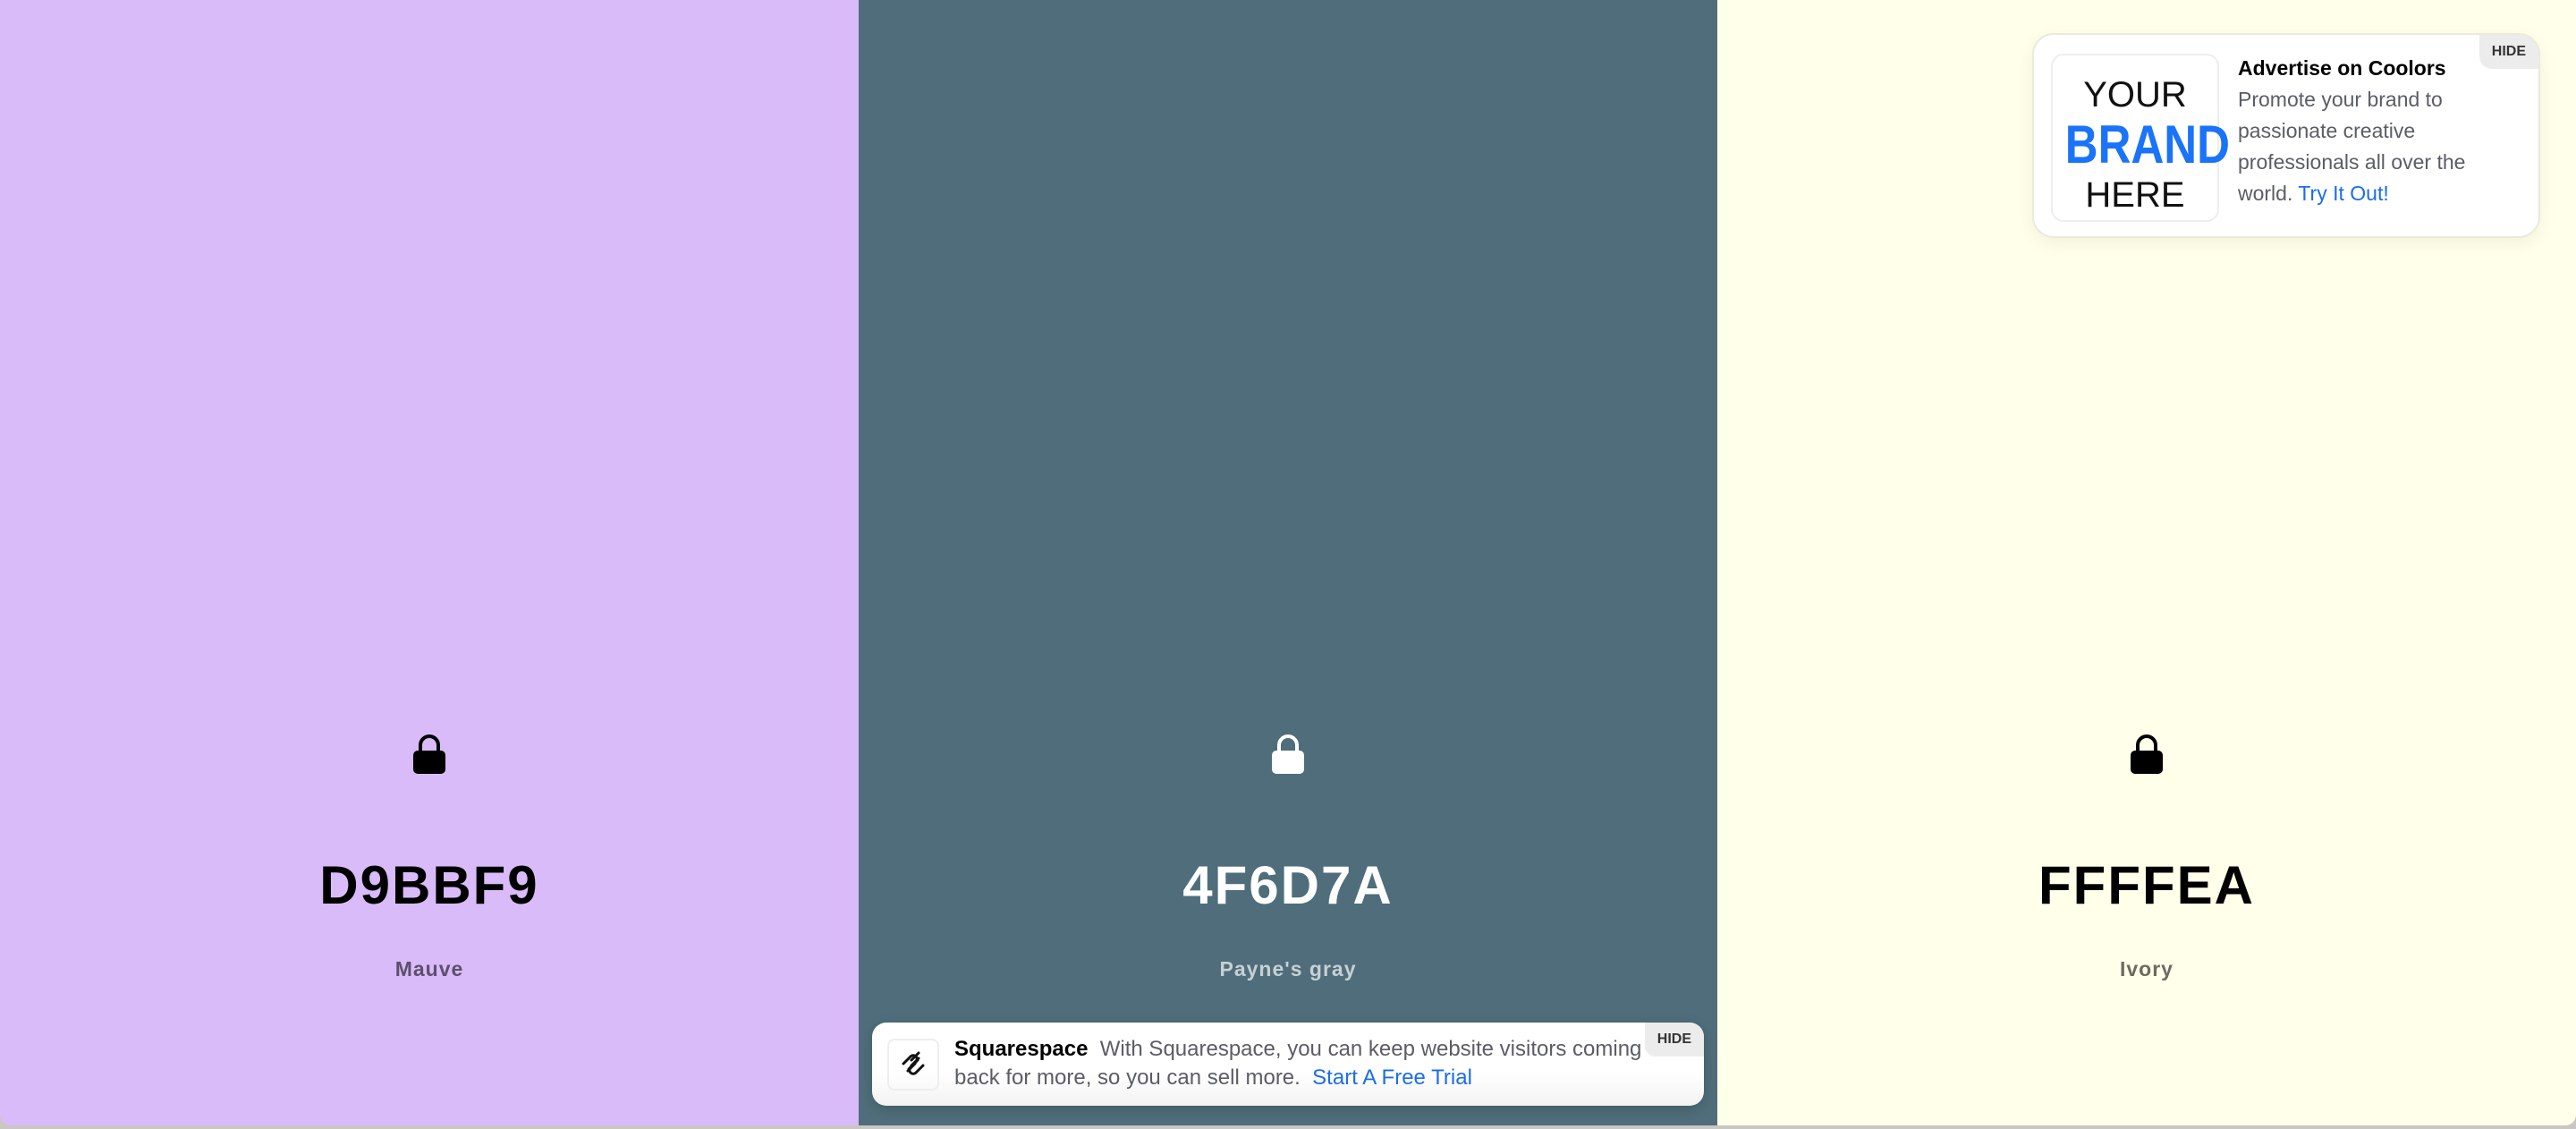 The image size is (2576, 1129). What do you see at coordinates (2135, 95) in the screenshot?
I see `brand-text-top: YOUR` at bounding box center [2135, 95].